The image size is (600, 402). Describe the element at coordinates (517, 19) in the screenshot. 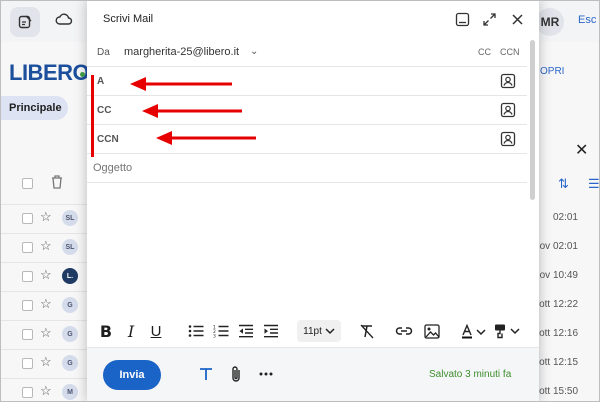

I see `close-icon` at that location.